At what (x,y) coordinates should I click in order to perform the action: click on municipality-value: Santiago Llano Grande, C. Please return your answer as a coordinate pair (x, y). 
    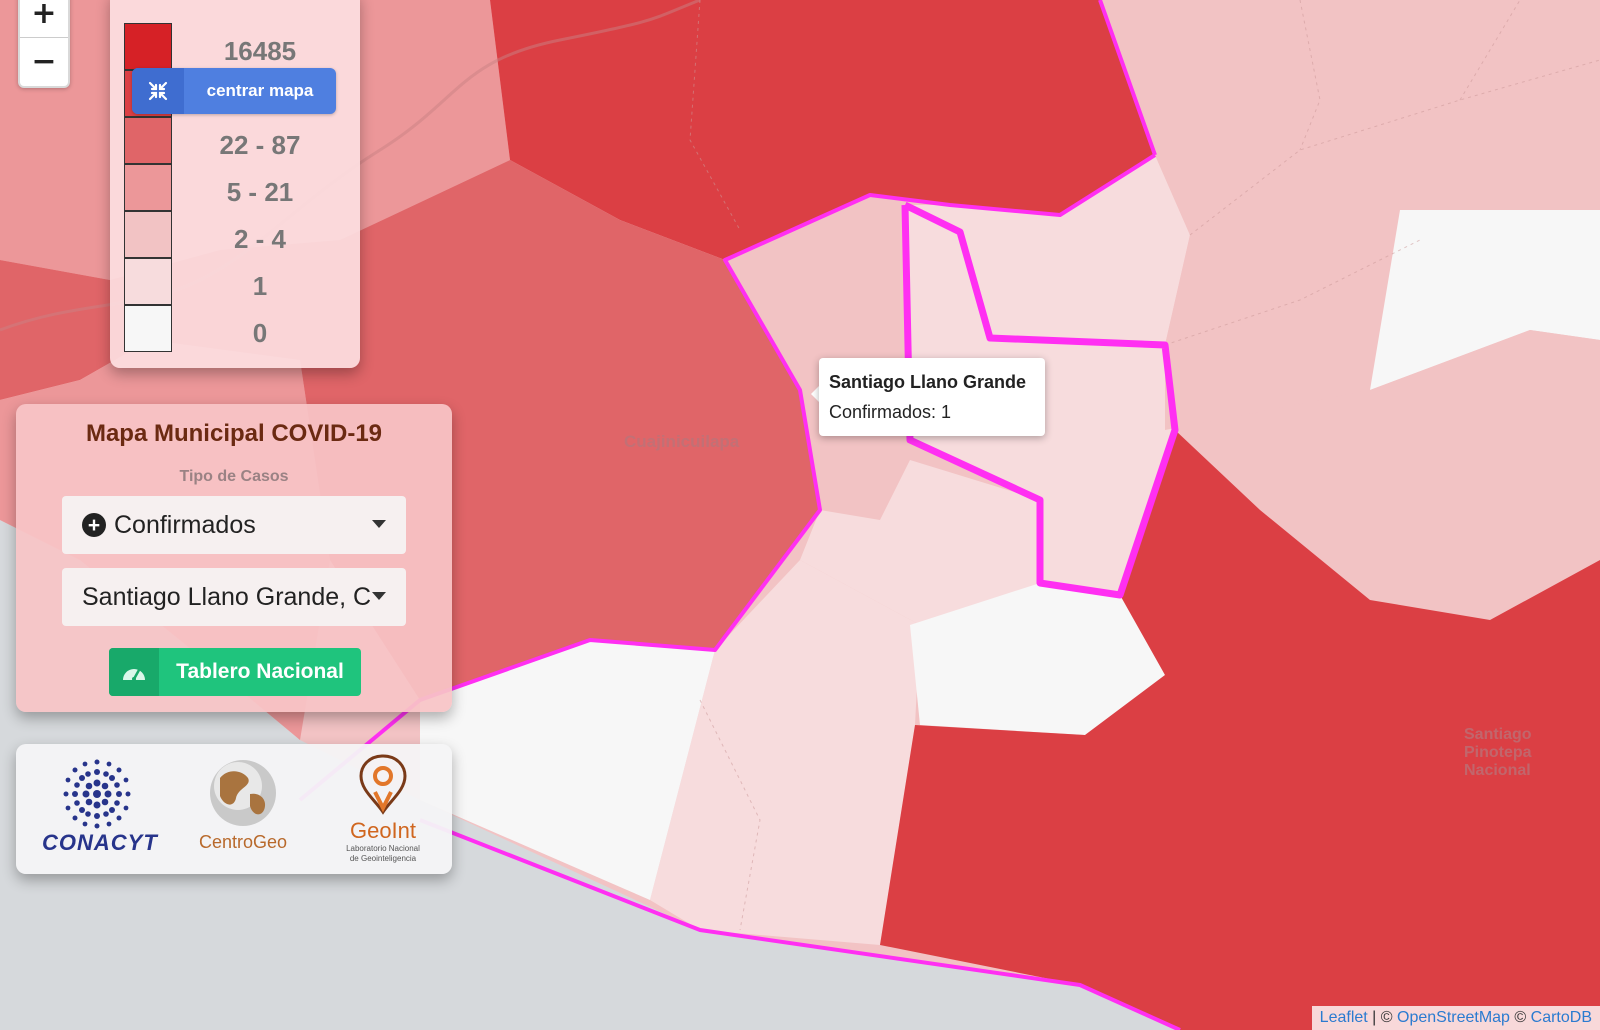
    Looking at the image, I should click on (227, 596).